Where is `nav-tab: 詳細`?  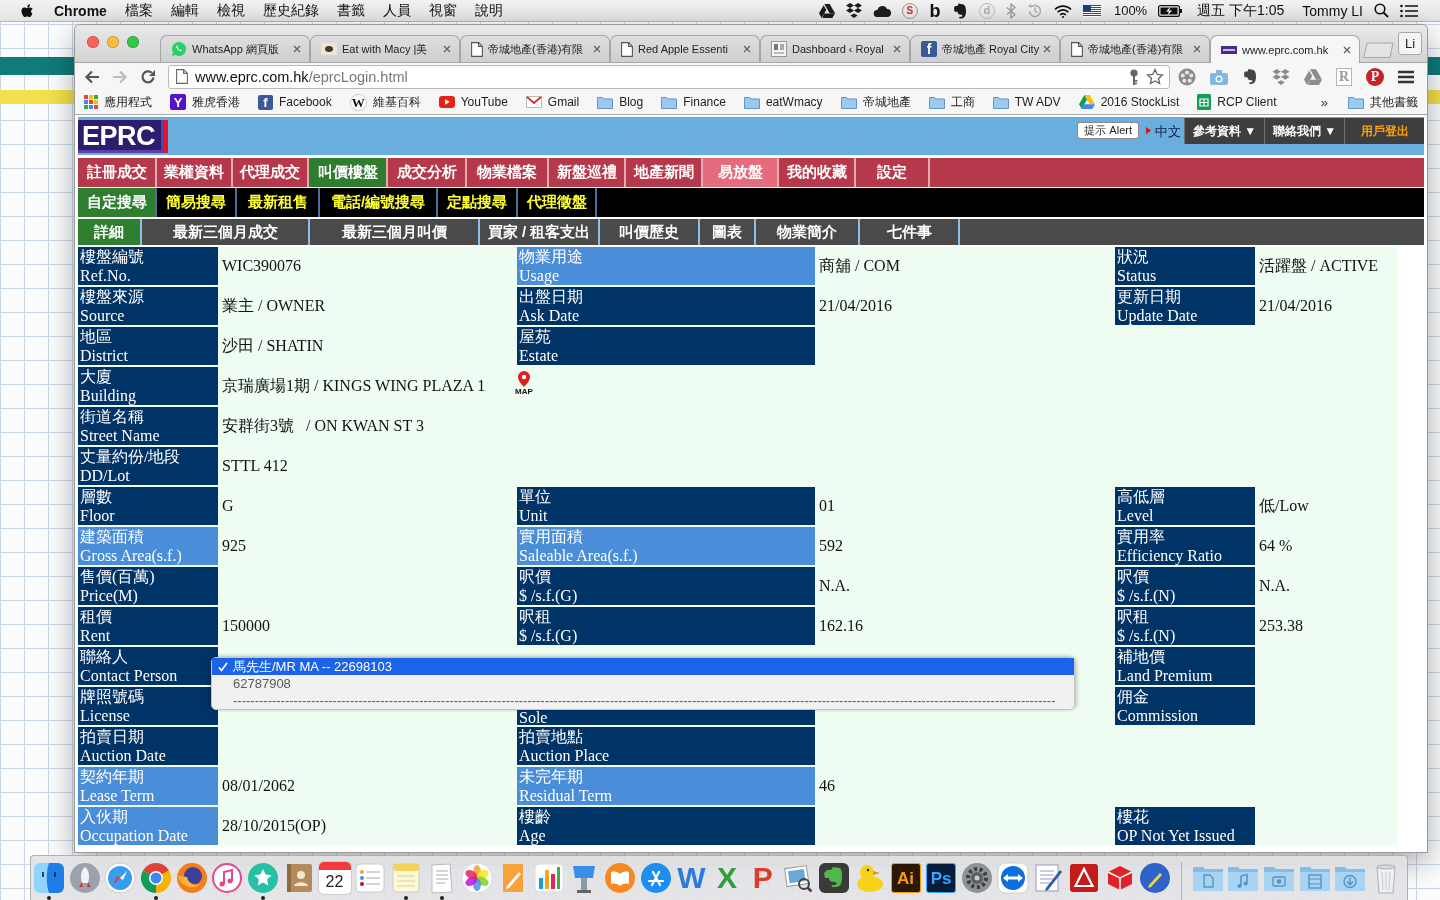 nav-tab: 詳細 is located at coordinates (110, 232).